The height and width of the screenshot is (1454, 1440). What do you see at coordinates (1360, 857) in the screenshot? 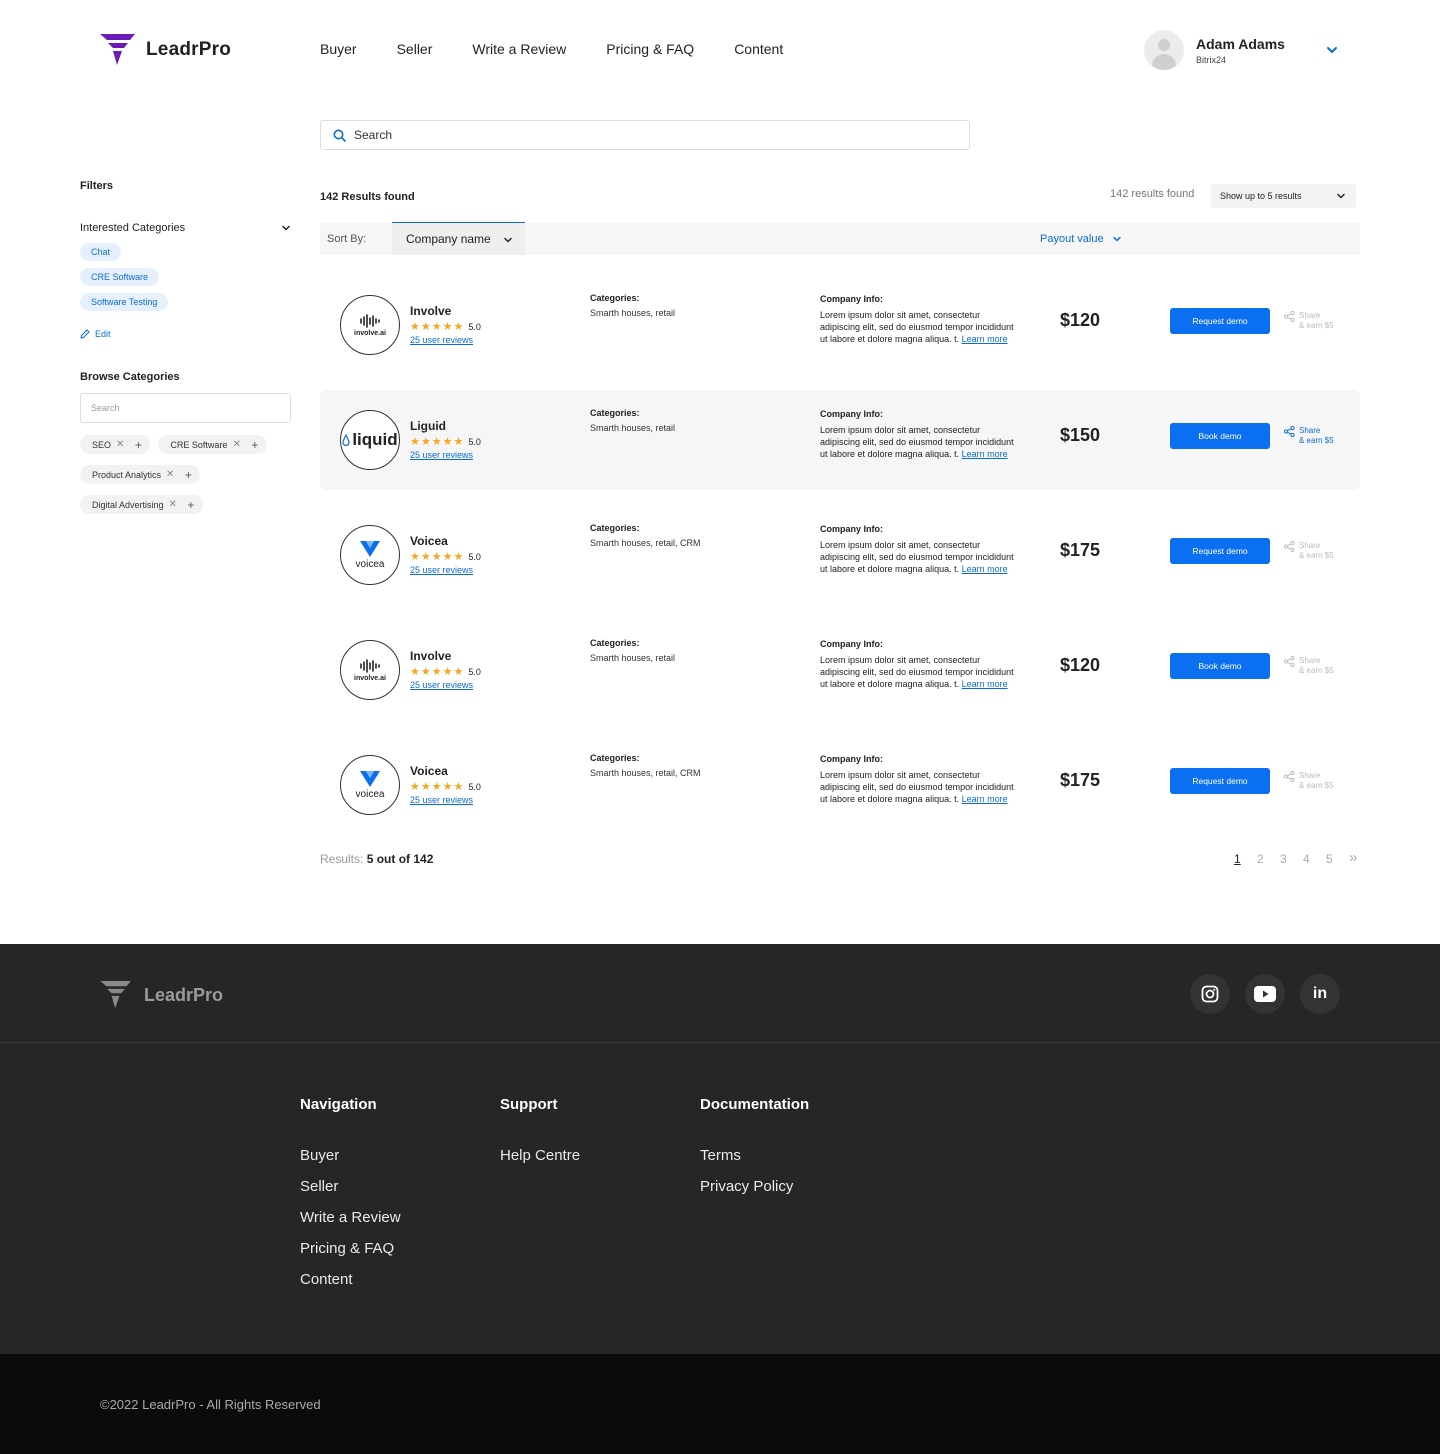
I see `next-page-icon: »` at bounding box center [1360, 857].